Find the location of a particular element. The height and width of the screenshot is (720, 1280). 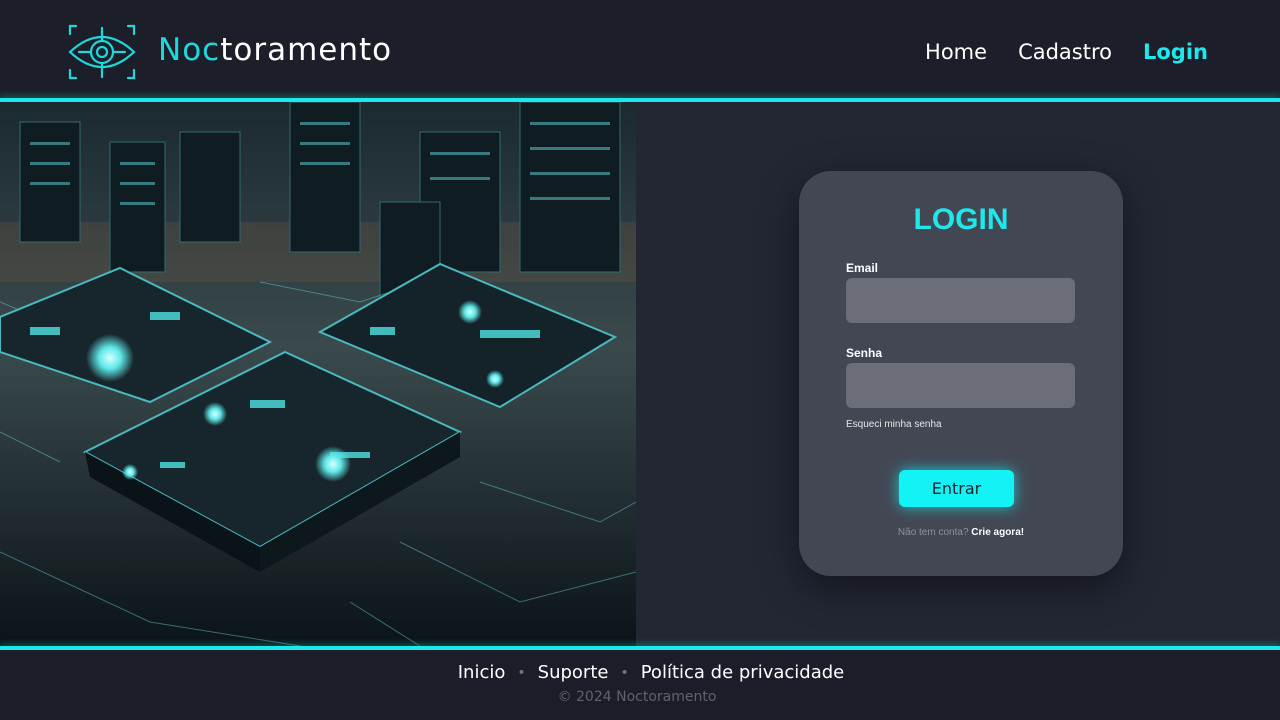

footer-link-suporte: Suporte is located at coordinates (573, 672).